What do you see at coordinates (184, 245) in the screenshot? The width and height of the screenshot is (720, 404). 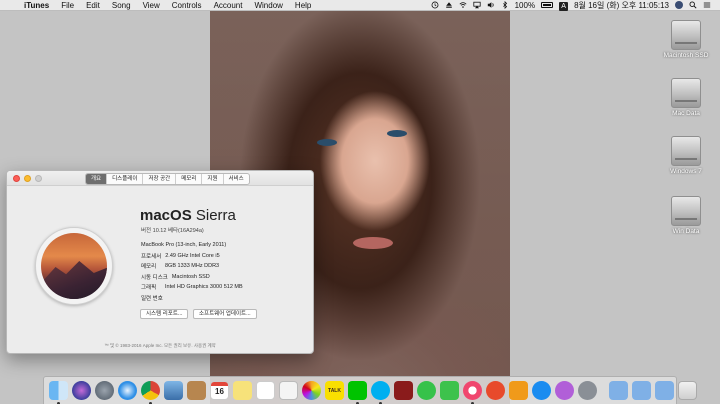 I see `model-name: MacBook Pro (13-inch, Early 2011)` at bounding box center [184, 245].